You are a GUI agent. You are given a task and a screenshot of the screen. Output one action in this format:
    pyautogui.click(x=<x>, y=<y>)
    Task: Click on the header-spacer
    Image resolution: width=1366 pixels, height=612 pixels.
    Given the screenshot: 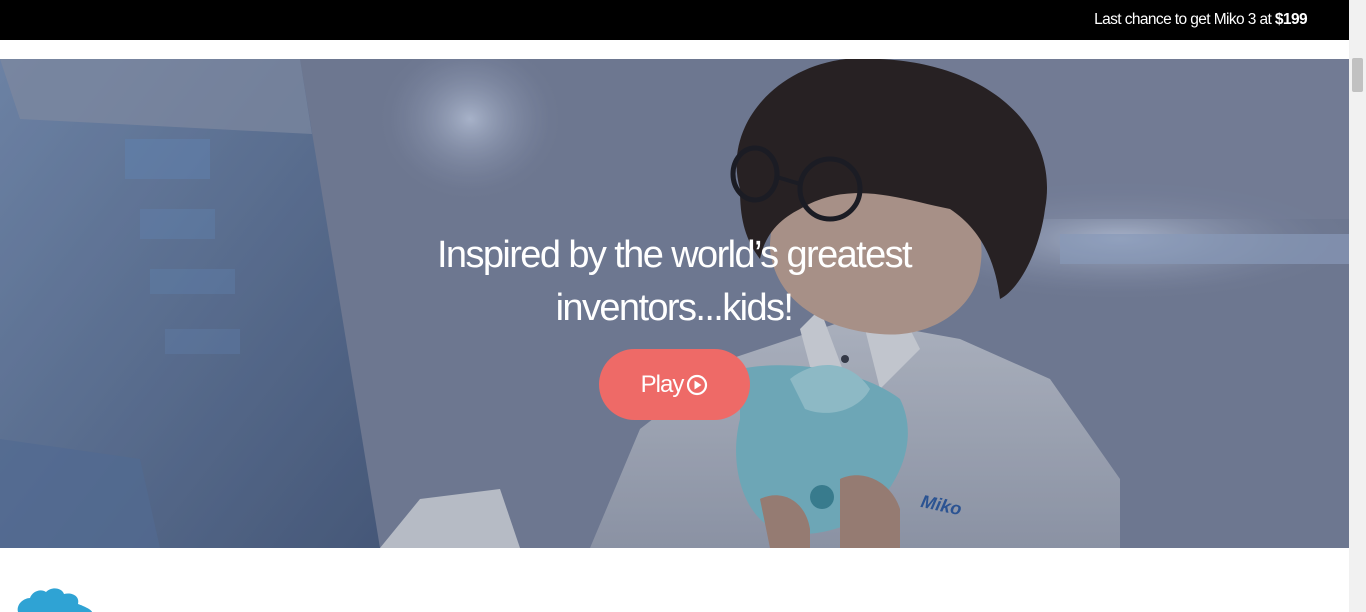 What is the action you would take?
    pyautogui.click(x=674, y=49)
    